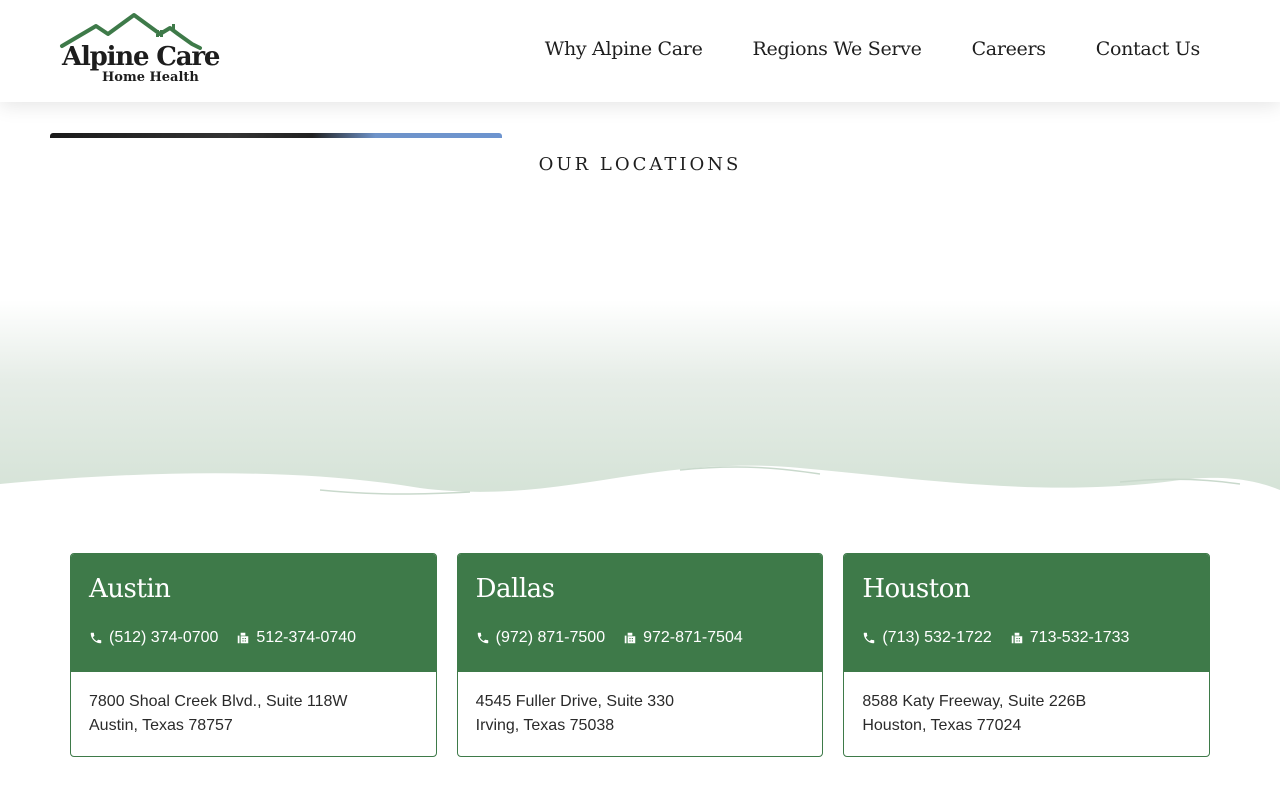 The height and width of the screenshot is (800, 1280). What do you see at coordinates (942, 725) in the screenshot?
I see `address-line-2: Houston, Texas 77024` at bounding box center [942, 725].